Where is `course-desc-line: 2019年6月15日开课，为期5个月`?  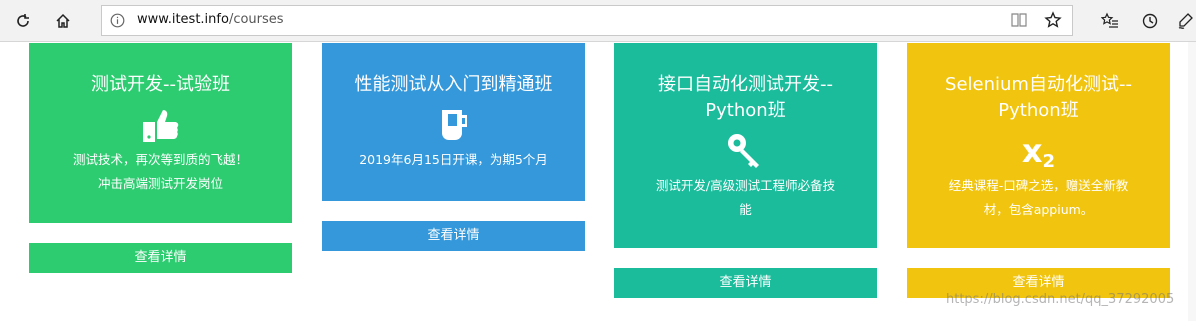 course-desc-line: 2019年6月15日开课，为期5个月 is located at coordinates (453, 159).